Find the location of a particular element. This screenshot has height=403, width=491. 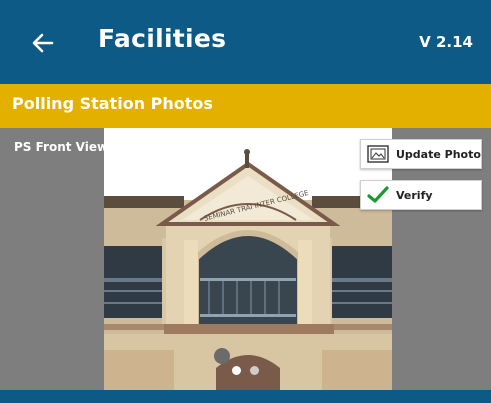

version-label: V 2.14 is located at coordinates (446, 42).